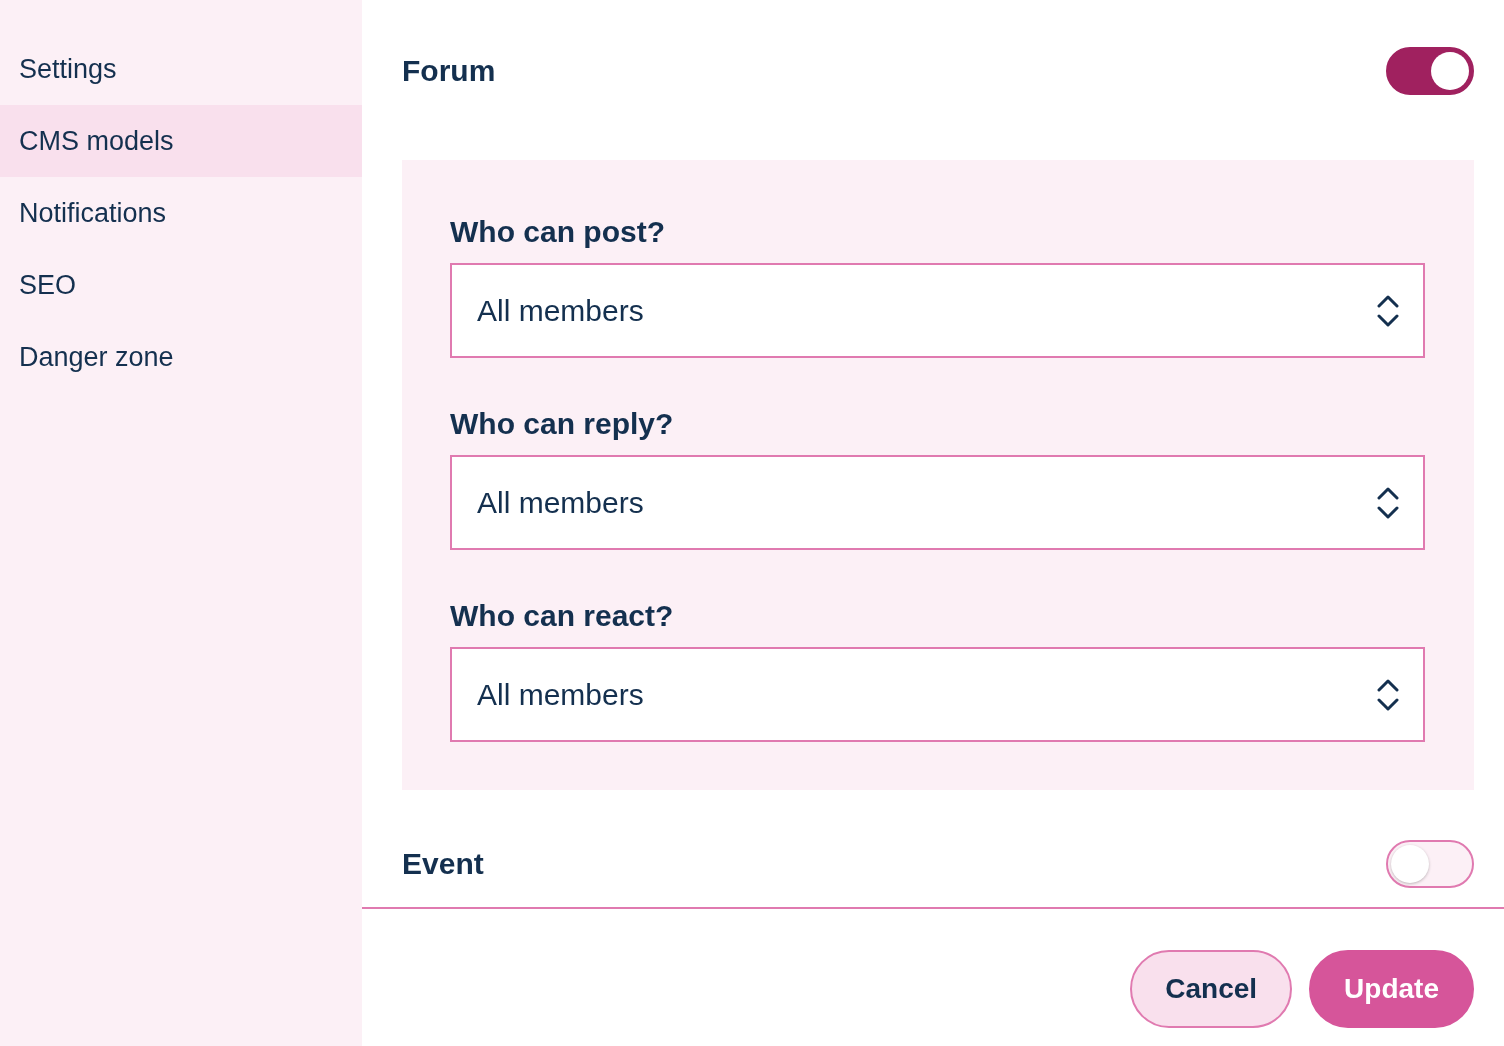 The image size is (1504, 1046). What do you see at coordinates (1391, 989) in the screenshot?
I see `update-button: Update` at bounding box center [1391, 989].